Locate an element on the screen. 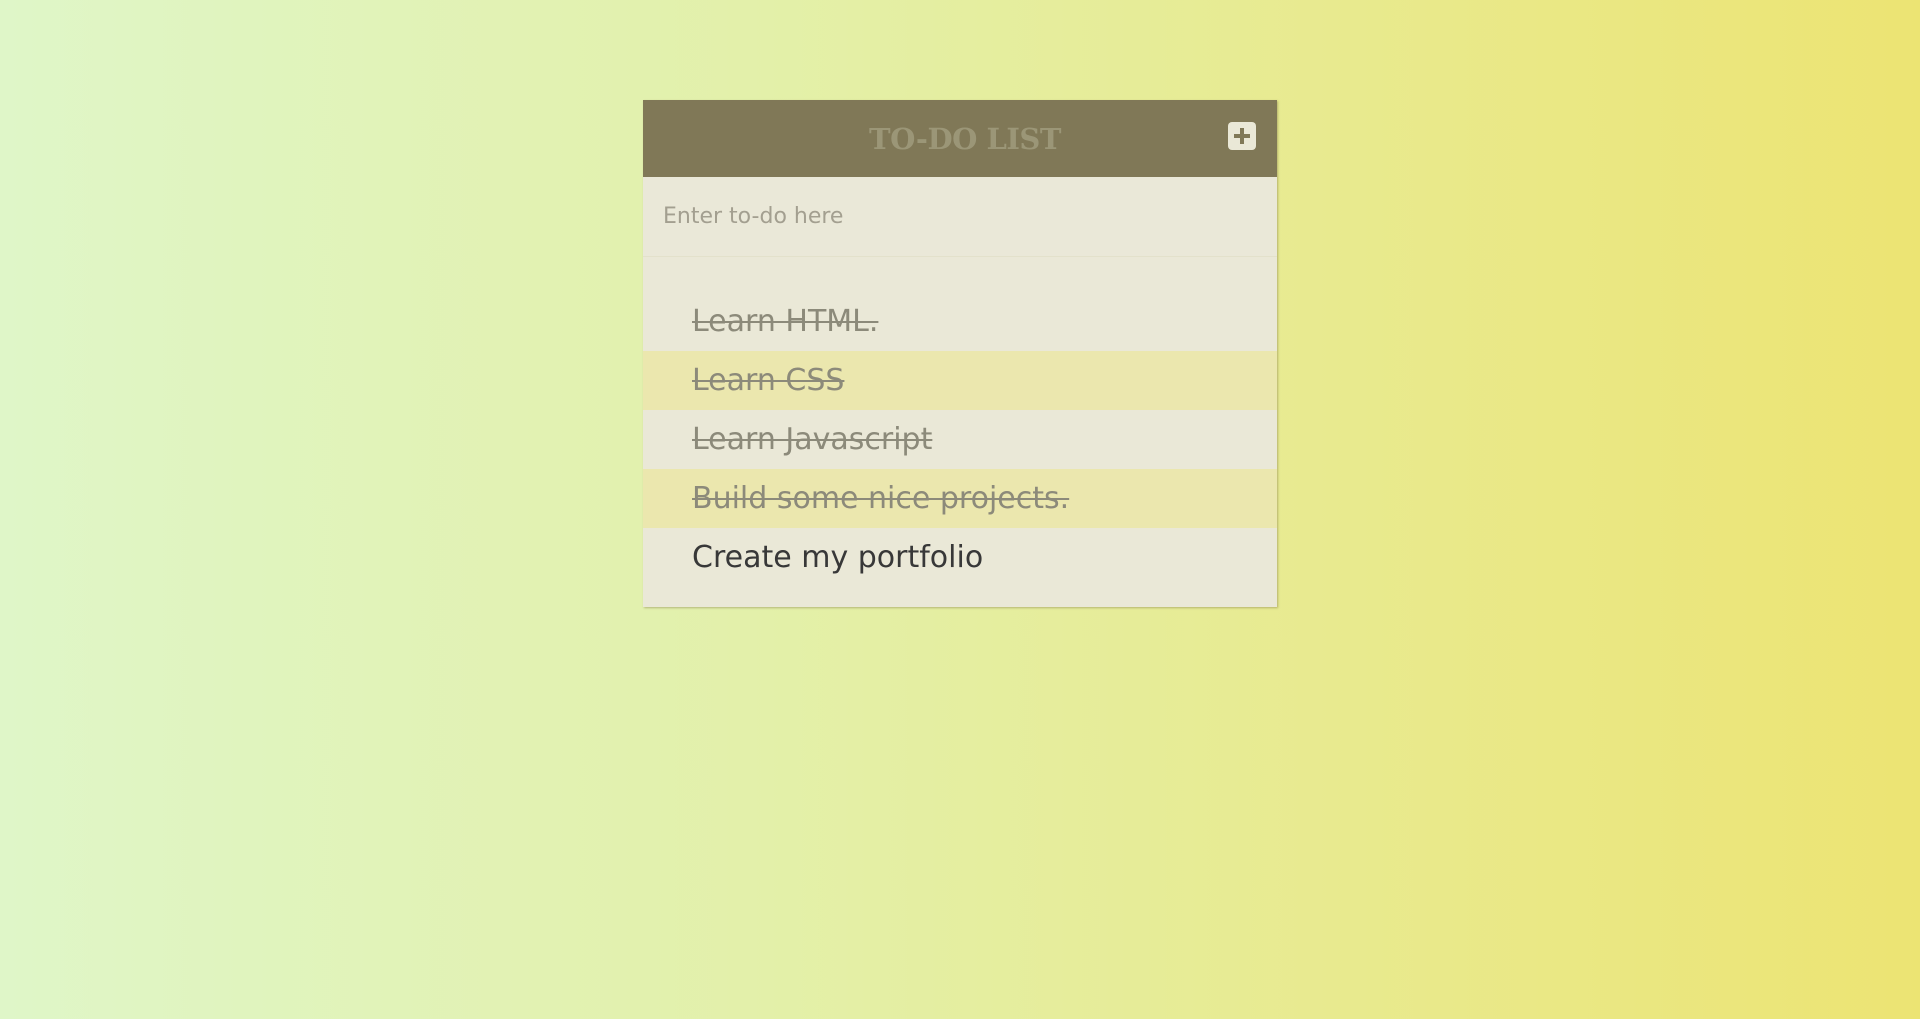 This screenshot has width=1920, height=1019. todo-item: Build some nice projects. is located at coordinates (960, 498).